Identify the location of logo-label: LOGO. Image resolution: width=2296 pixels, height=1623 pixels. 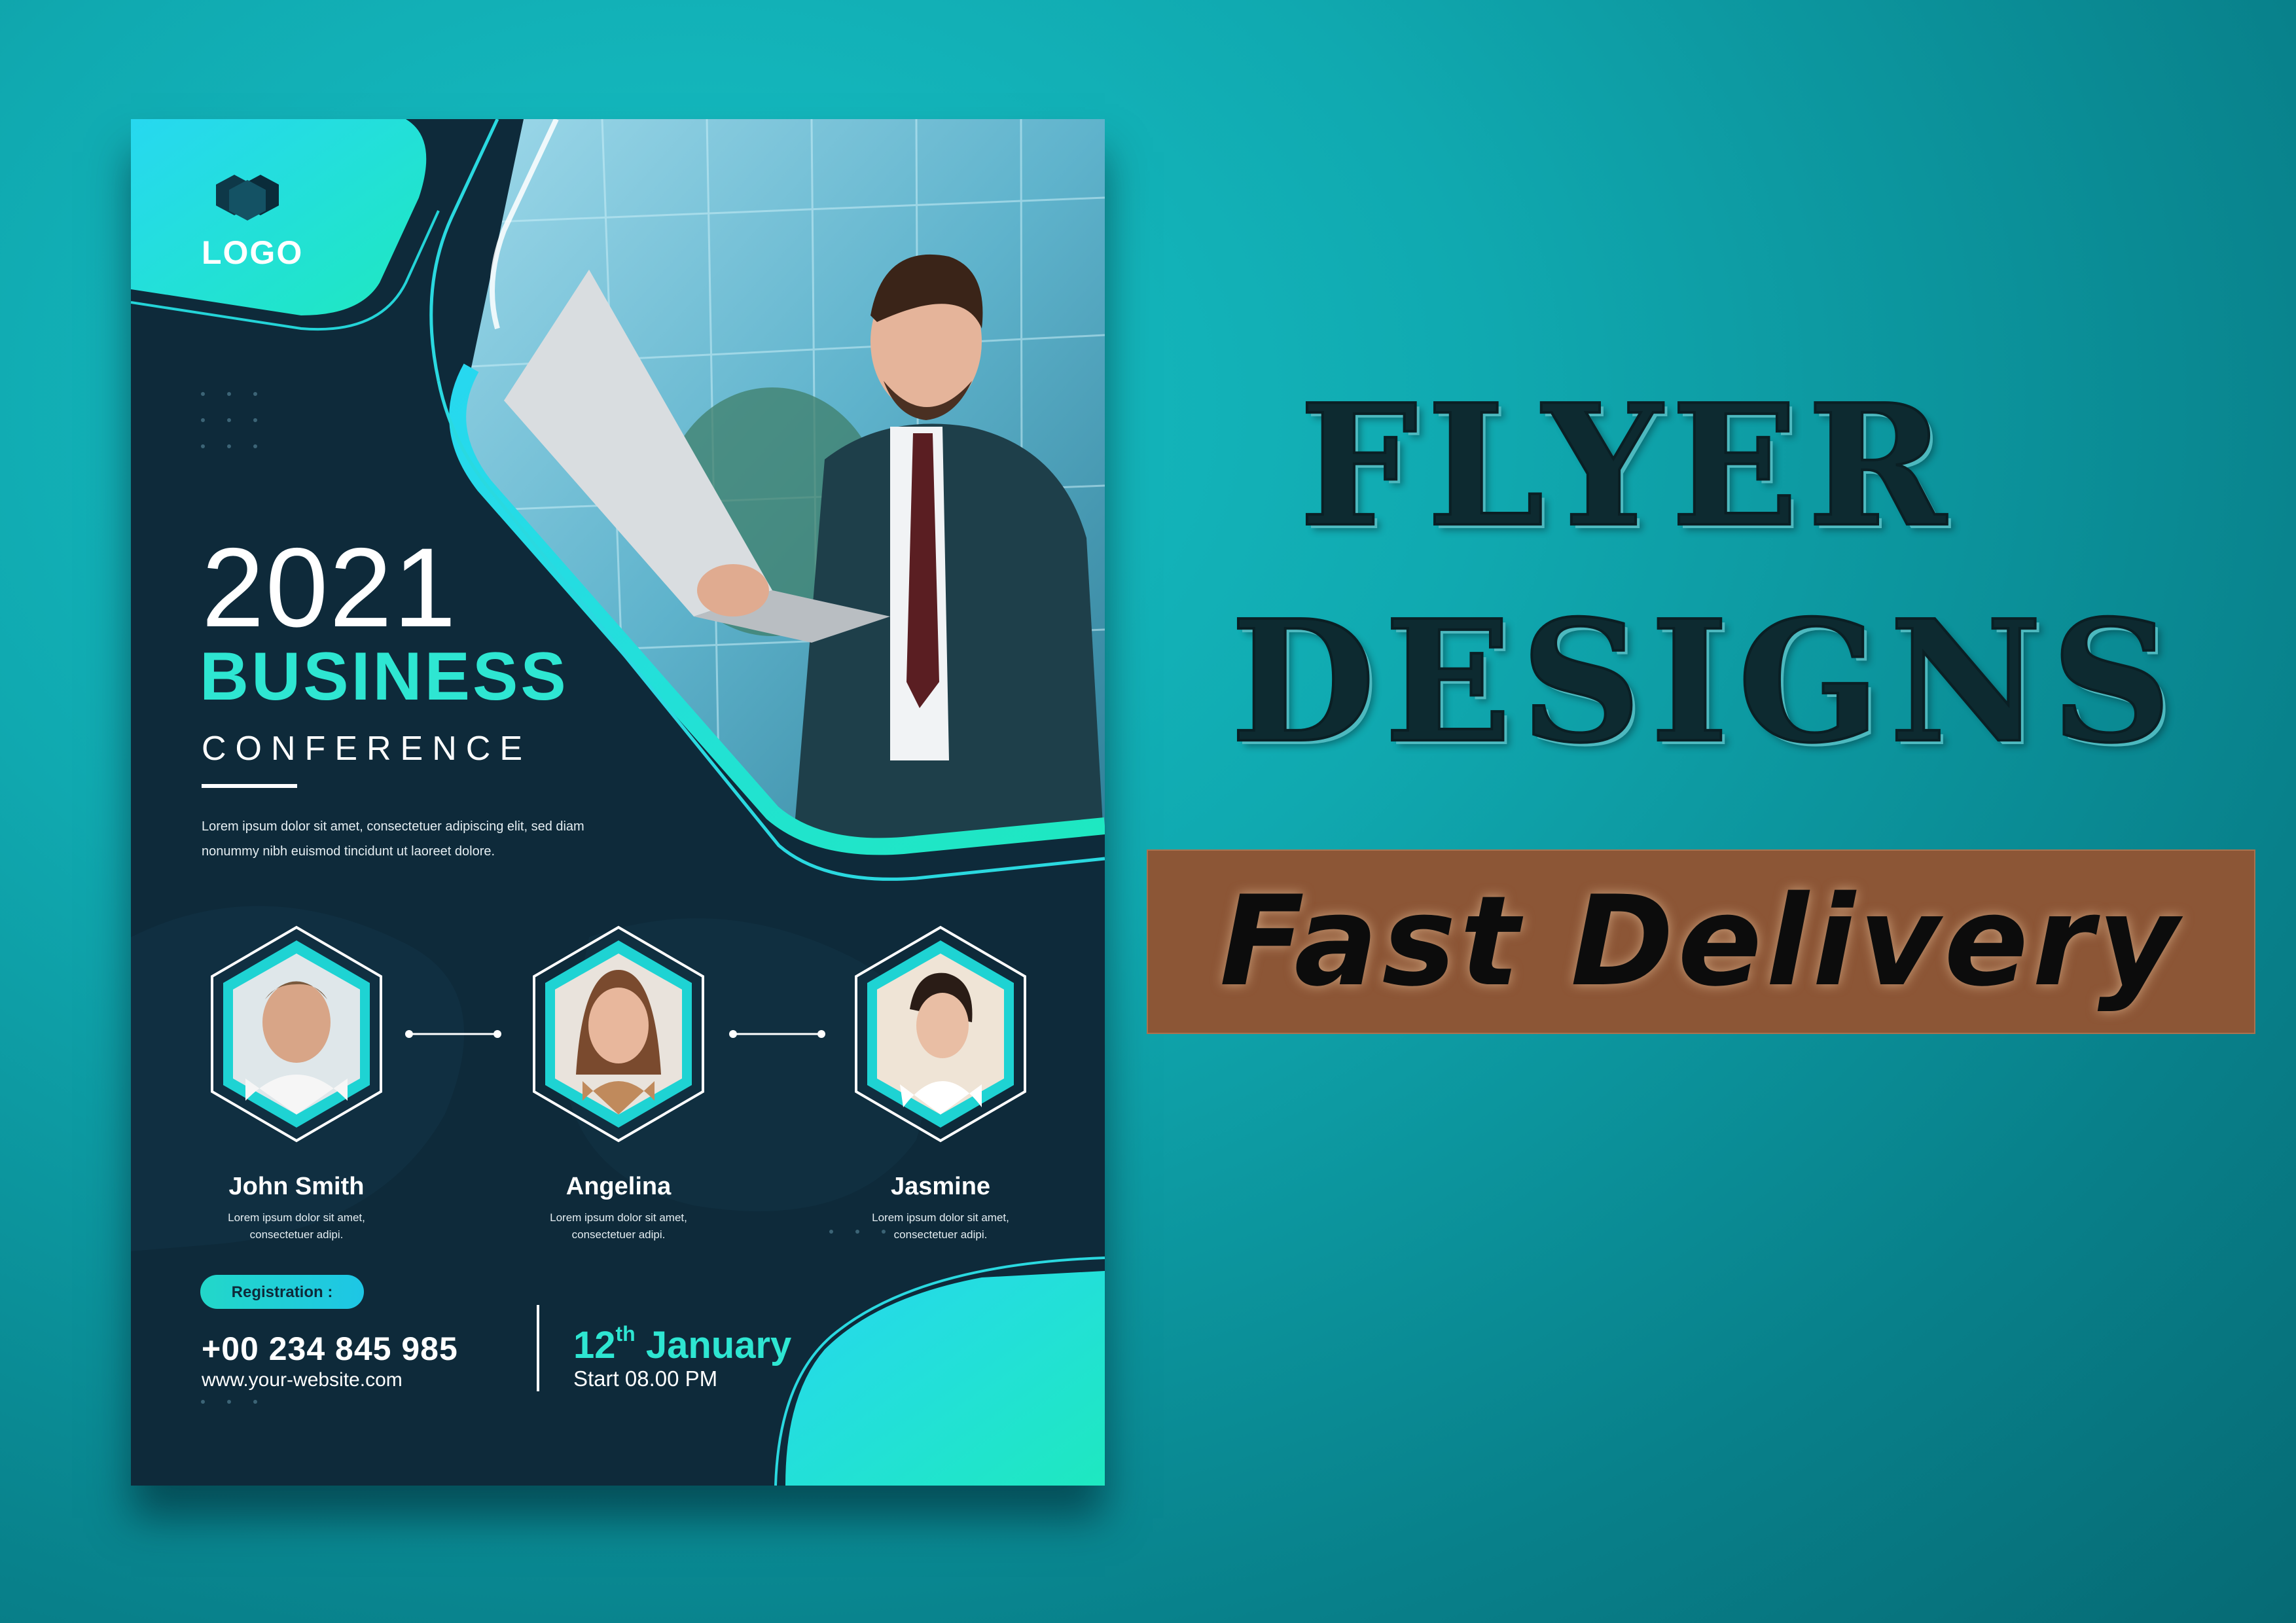
(253, 252).